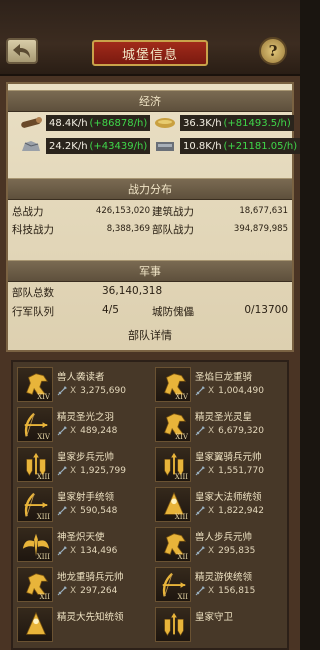 The image size is (320, 650). What do you see at coordinates (237, 551) in the screenshot?
I see `troop-count: 295,835` at bounding box center [237, 551].